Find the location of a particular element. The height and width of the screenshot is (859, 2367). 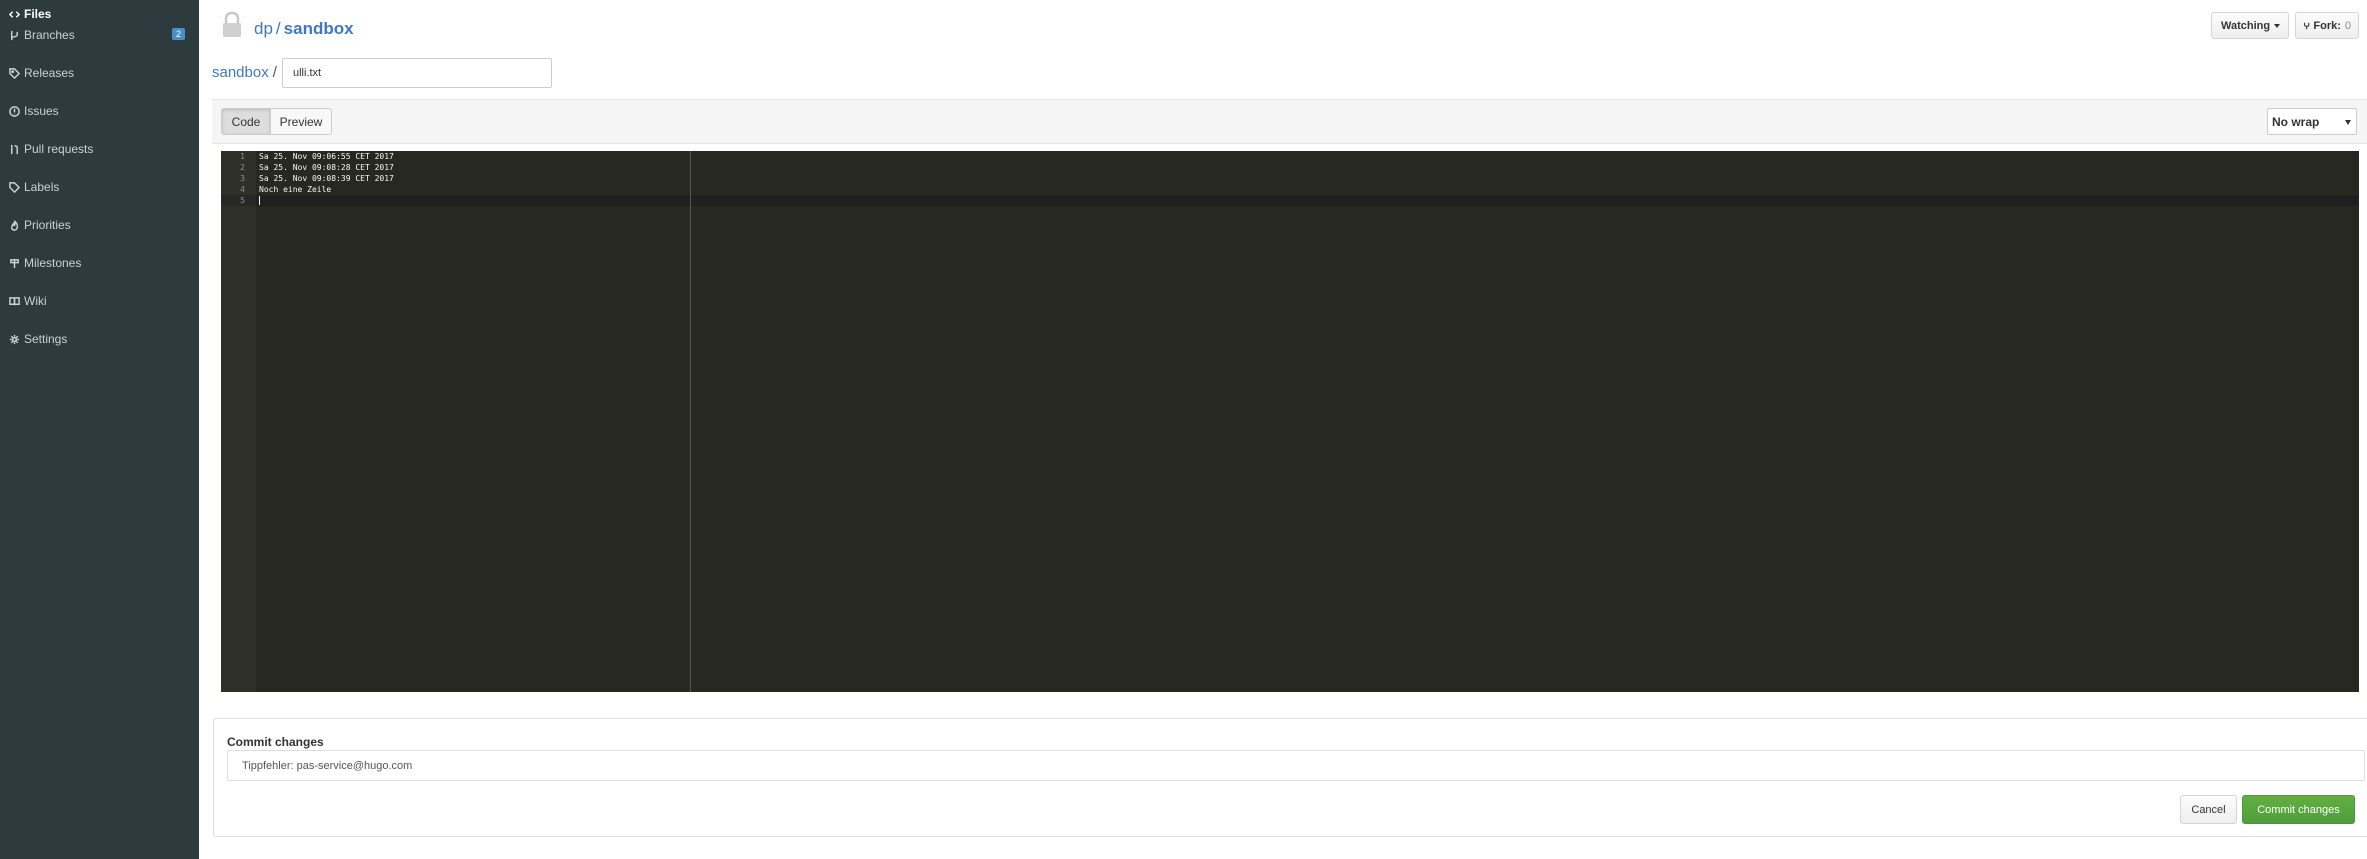

sidebar-item-label: Milestones is located at coordinates (53, 263).